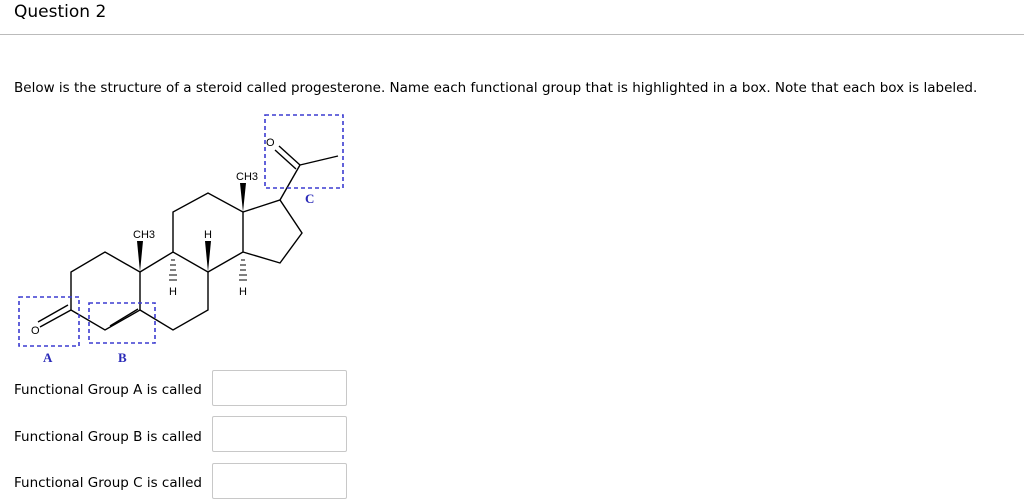  I want to click on box-label-b: B, so click(122, 357).